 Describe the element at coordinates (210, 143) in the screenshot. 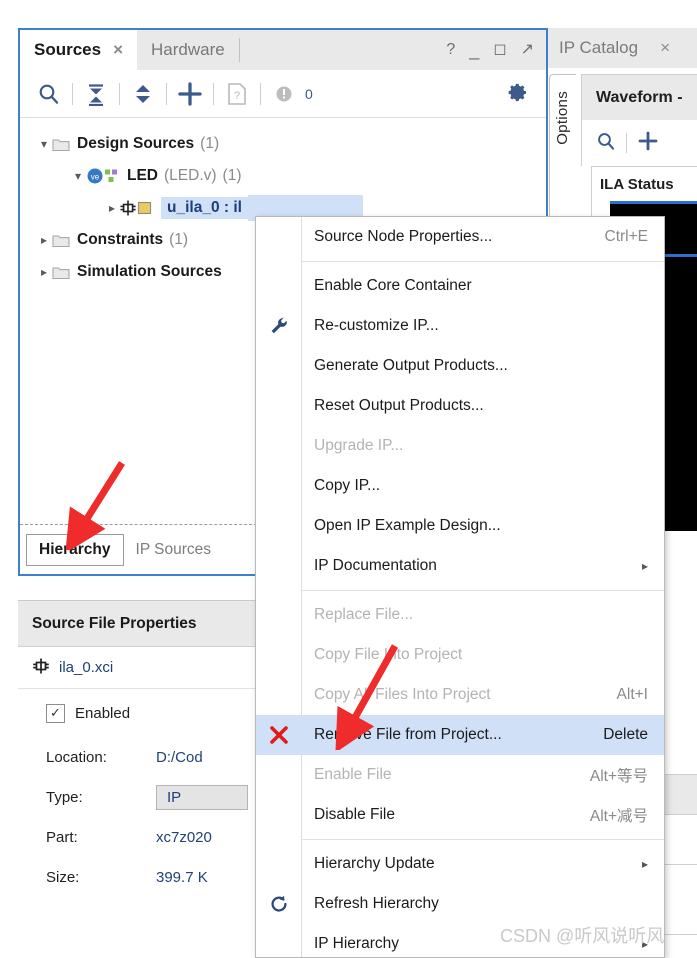

I see `tree-count: (1)` at that location.